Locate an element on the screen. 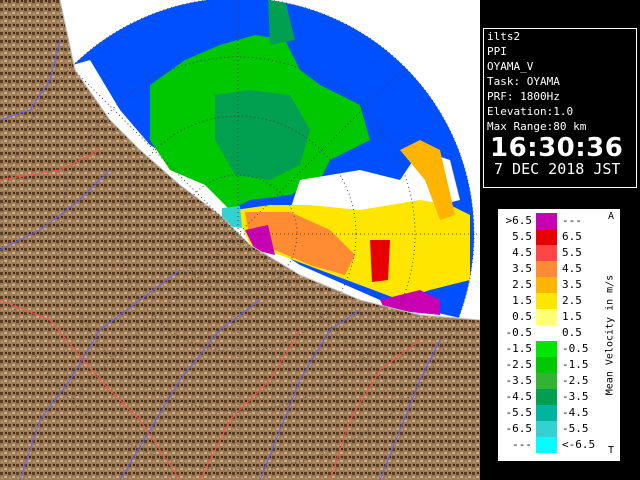 This screenshot has height=480, width=640. prf-value: PRF: 1800Hz is located at coordinates (523, 96).